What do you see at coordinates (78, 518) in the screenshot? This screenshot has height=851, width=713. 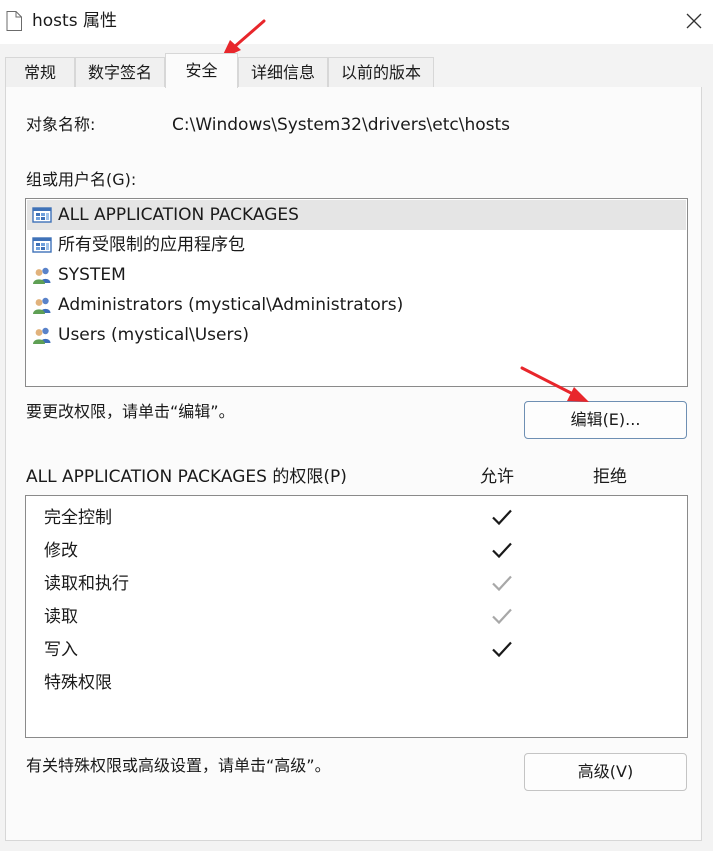 I see `permission-full-control: 完全控制` at bounding box center [78, 518].